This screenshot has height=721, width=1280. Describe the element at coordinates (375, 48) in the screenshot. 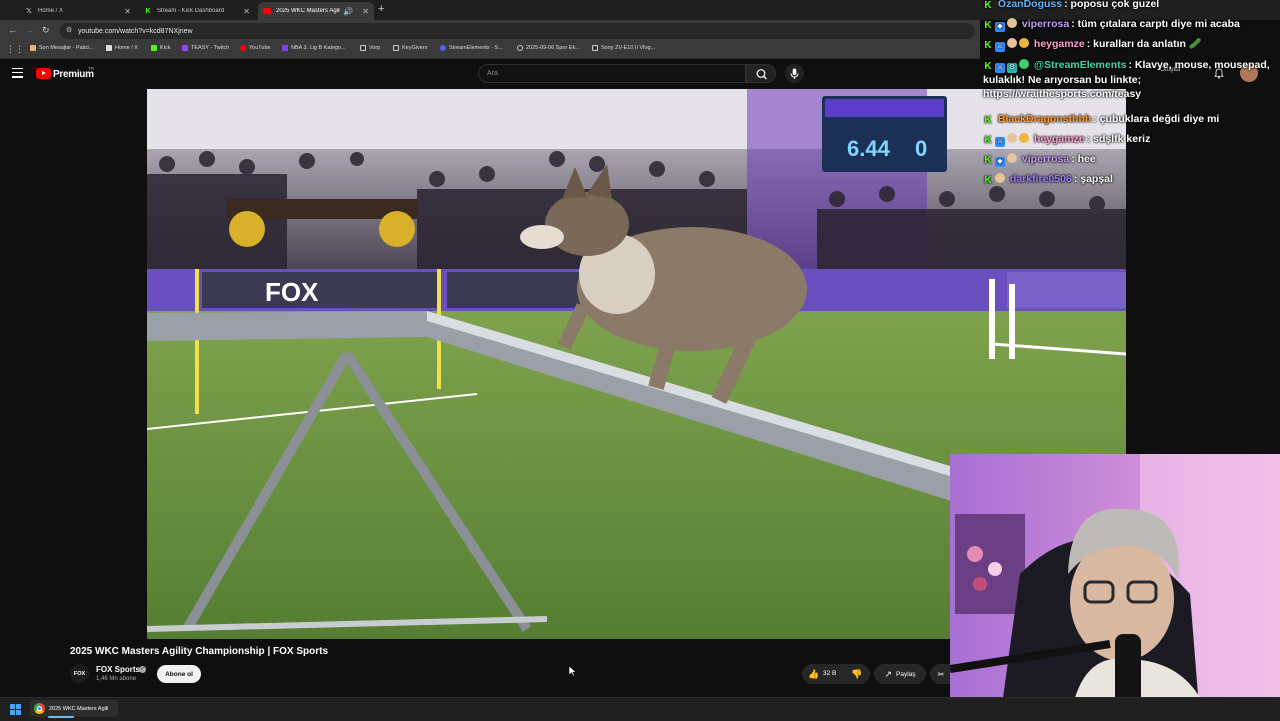

I see `bookmark-label: Vorp` at that location.